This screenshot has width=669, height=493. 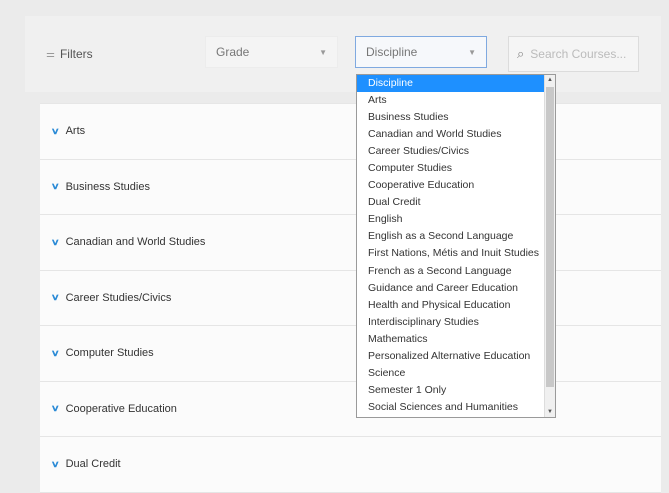 What do you see at coordinates (456, 271) in the screenshot?
I see `dropdown-option: French as a Second Language` at bounding box center [456, 271].